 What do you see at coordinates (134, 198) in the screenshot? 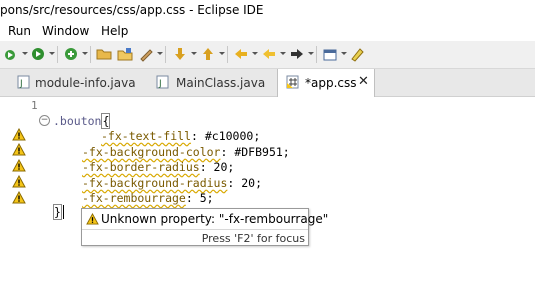
I see `css-property: -fx-rembourrage` at bounding box center [134, 198].